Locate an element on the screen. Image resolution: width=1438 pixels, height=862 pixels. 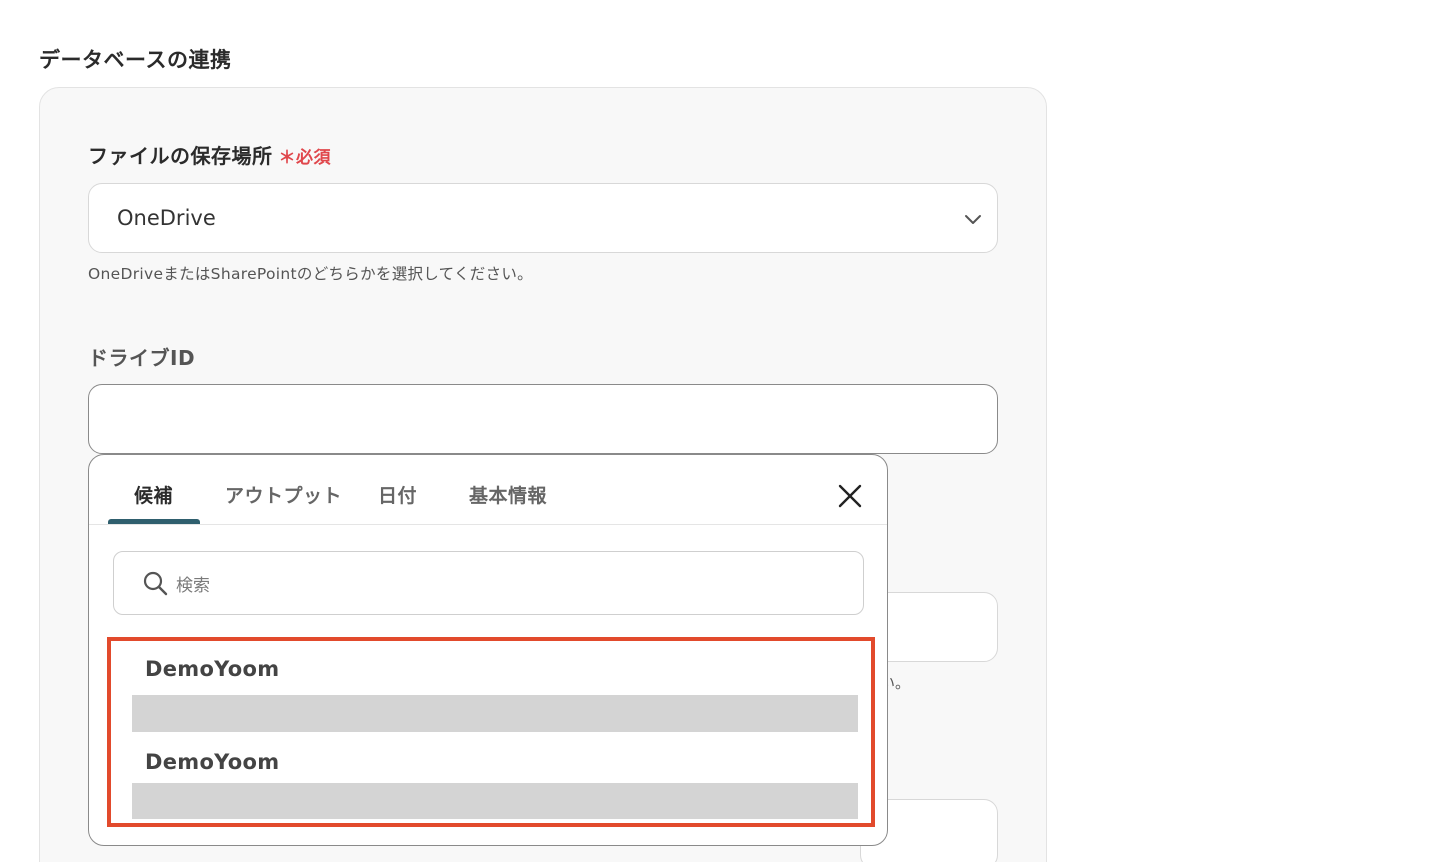
search-input: 検索 is located at coordinates (488, 583).